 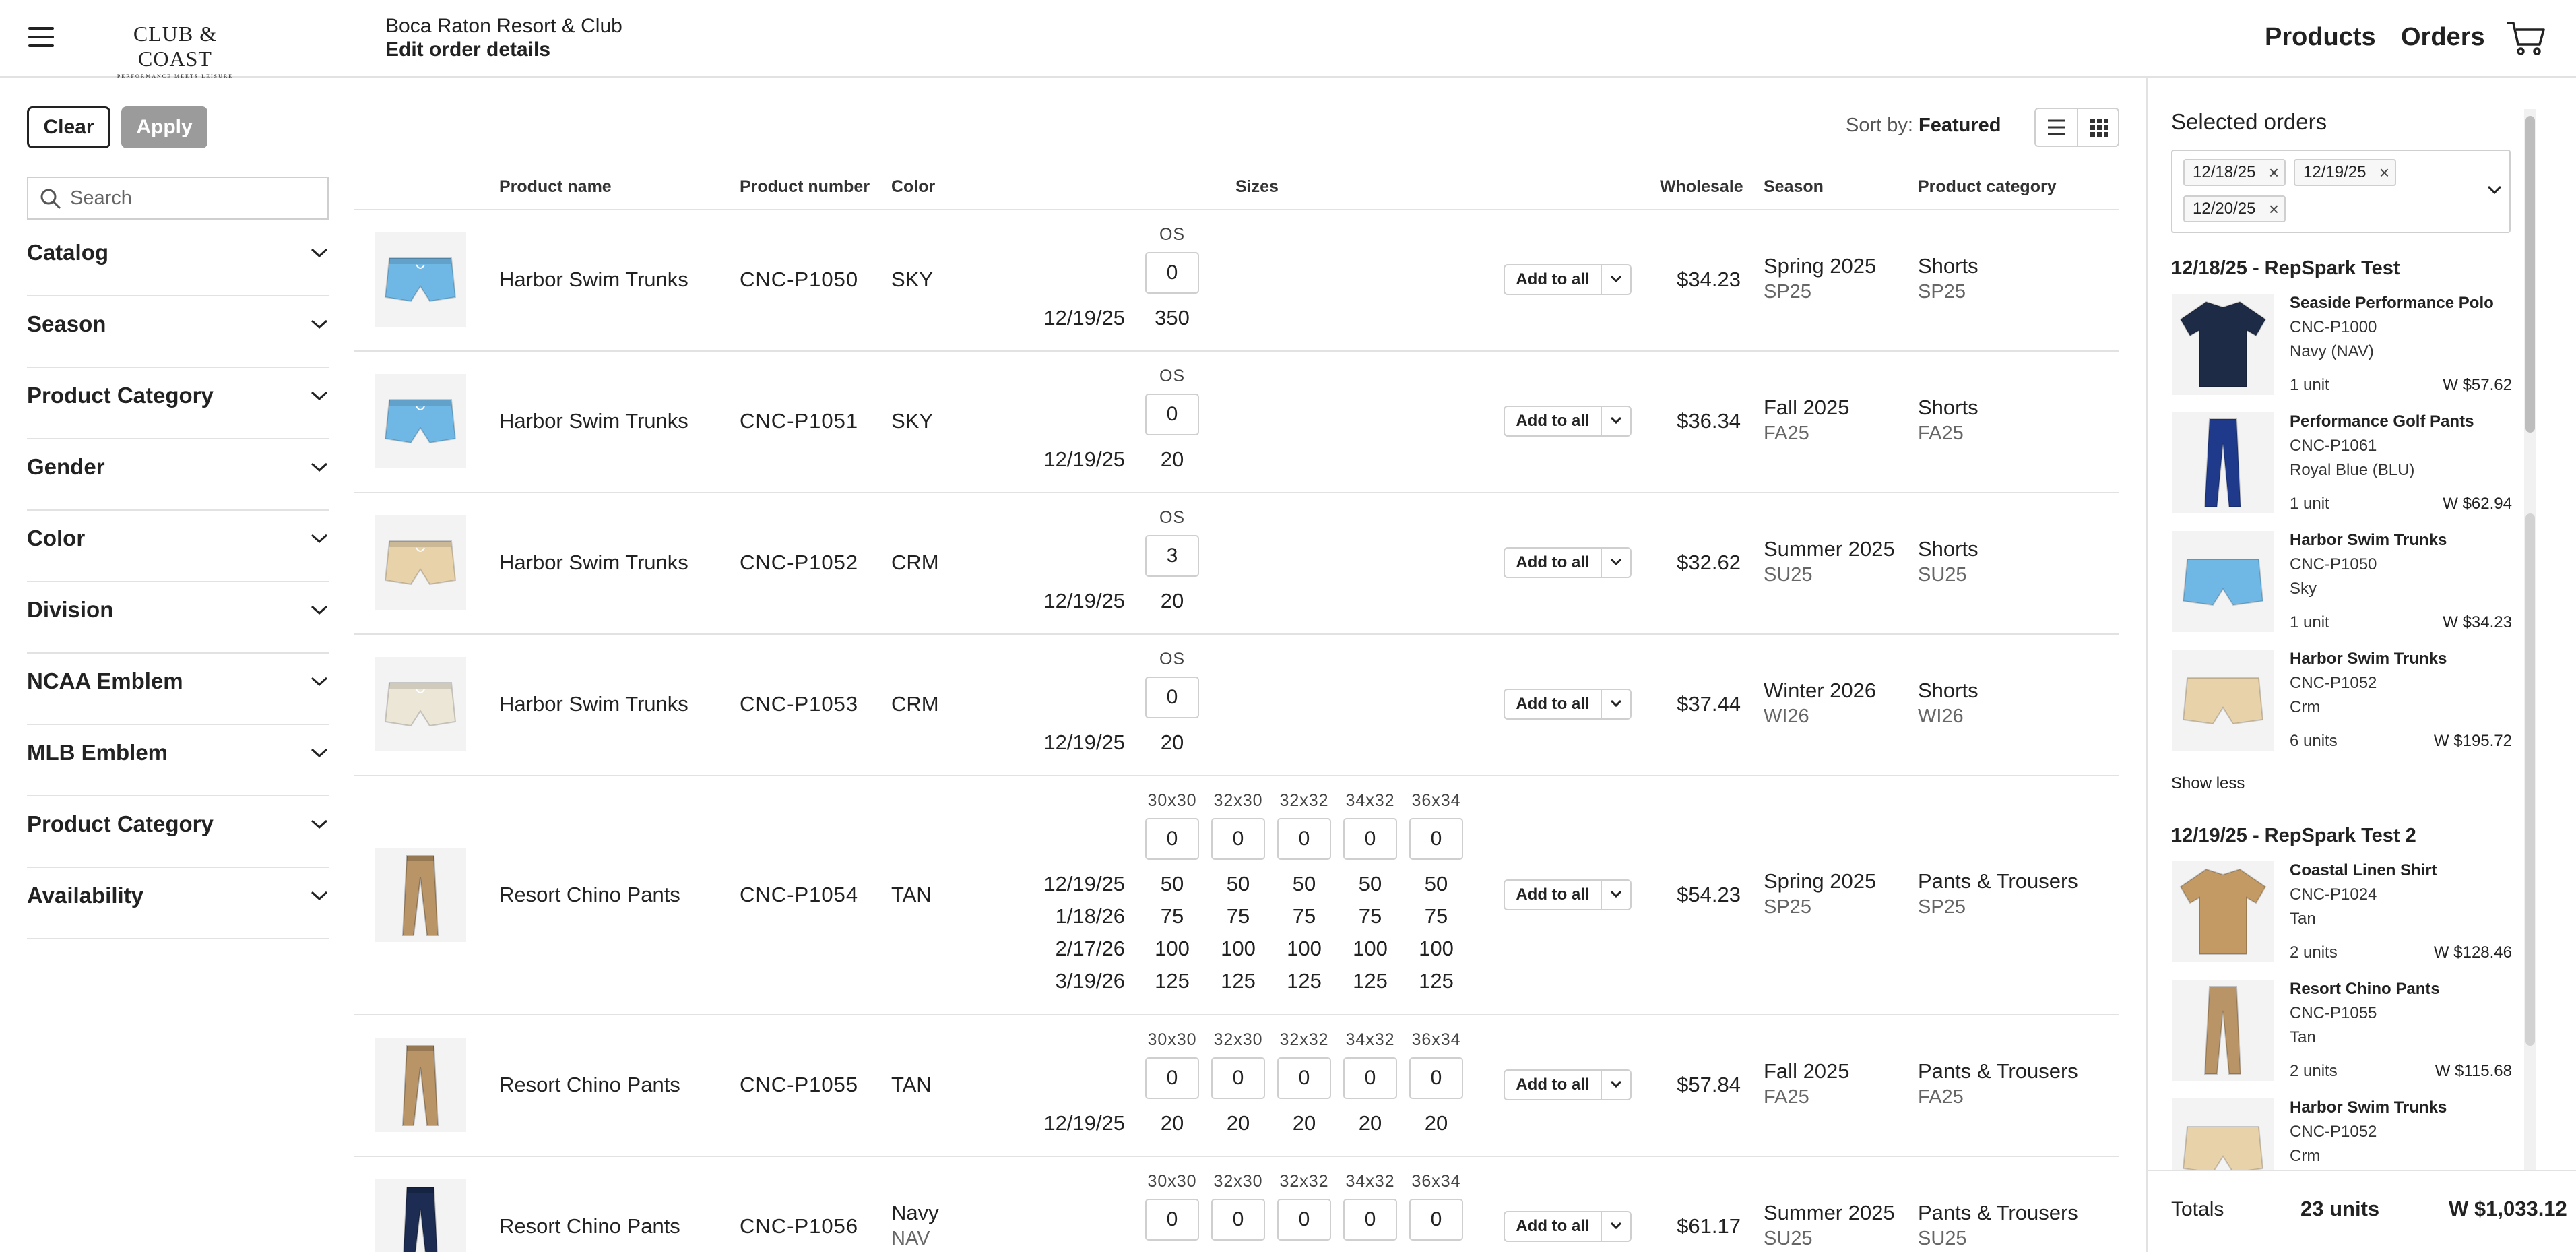 I want to click on filter-facet: Availability, so click(x=178, y=903).